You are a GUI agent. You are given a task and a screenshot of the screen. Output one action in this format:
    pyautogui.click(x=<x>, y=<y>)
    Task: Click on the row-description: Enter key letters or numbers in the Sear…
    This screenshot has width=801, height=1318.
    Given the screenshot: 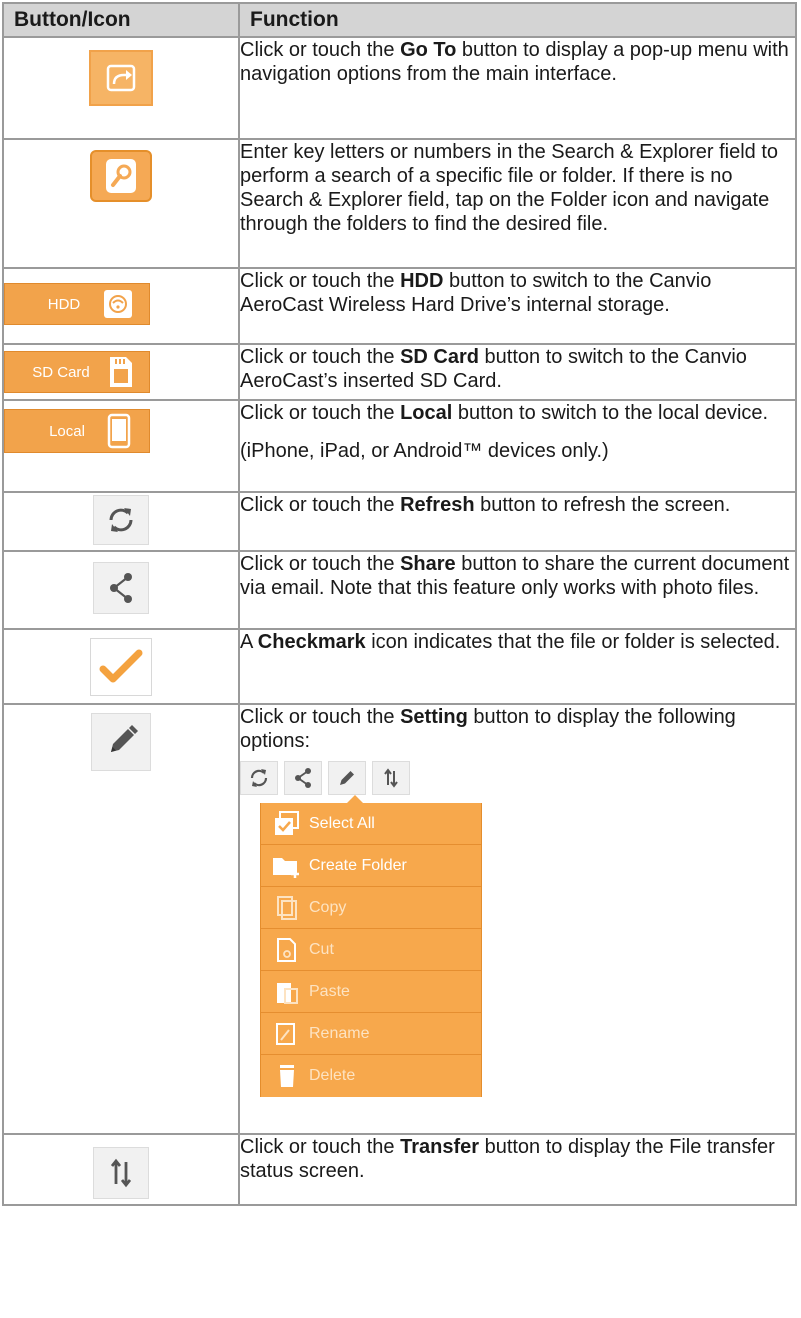 What is the action you would take?
    pyautogui.click(x=517, y=203)
    